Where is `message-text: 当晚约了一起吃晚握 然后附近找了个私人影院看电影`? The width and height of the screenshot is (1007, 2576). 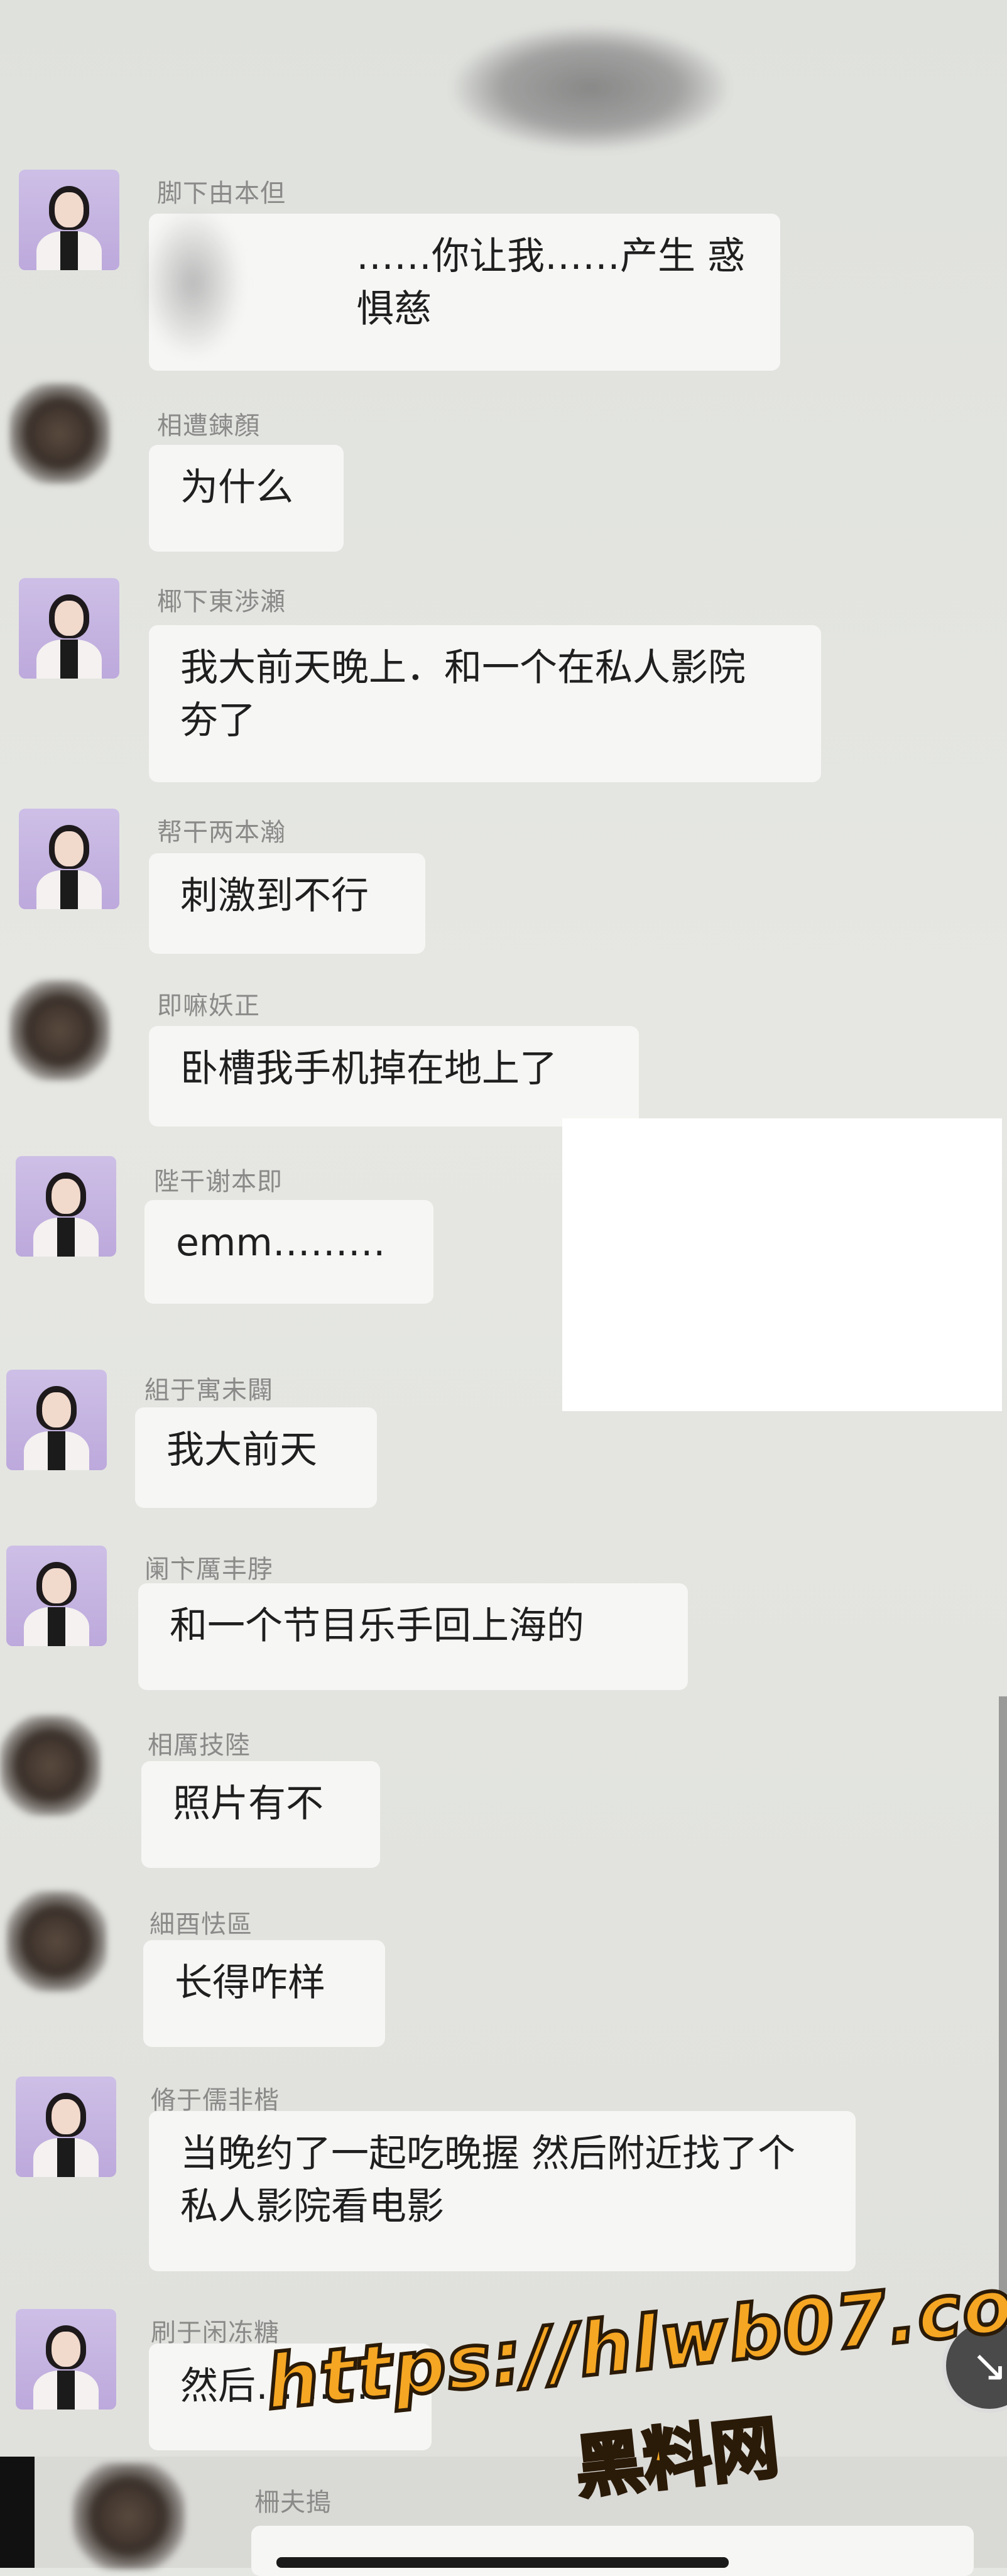 message-text: 当晚约了一起吃晚握 然后附近找了个私人影院看电影 is located at coordinates (488, 2181).